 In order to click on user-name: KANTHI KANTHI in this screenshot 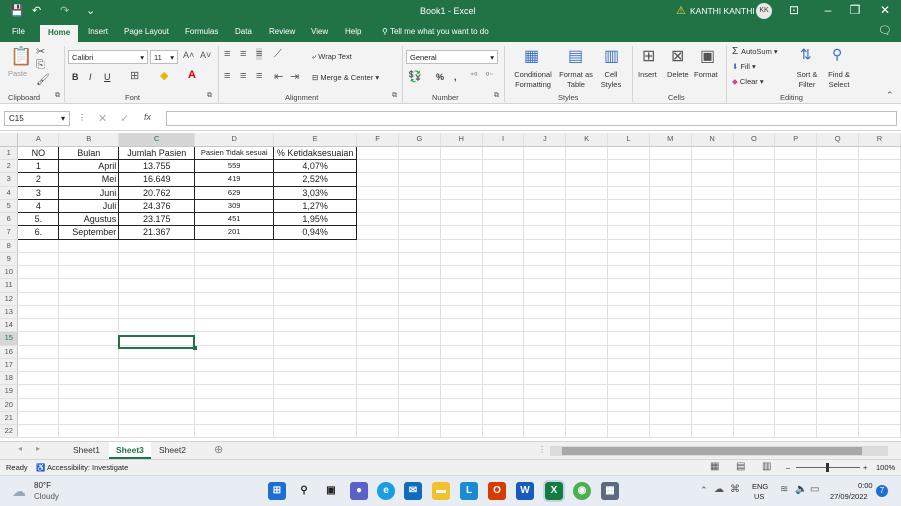, I will do `click(722, 11)`.